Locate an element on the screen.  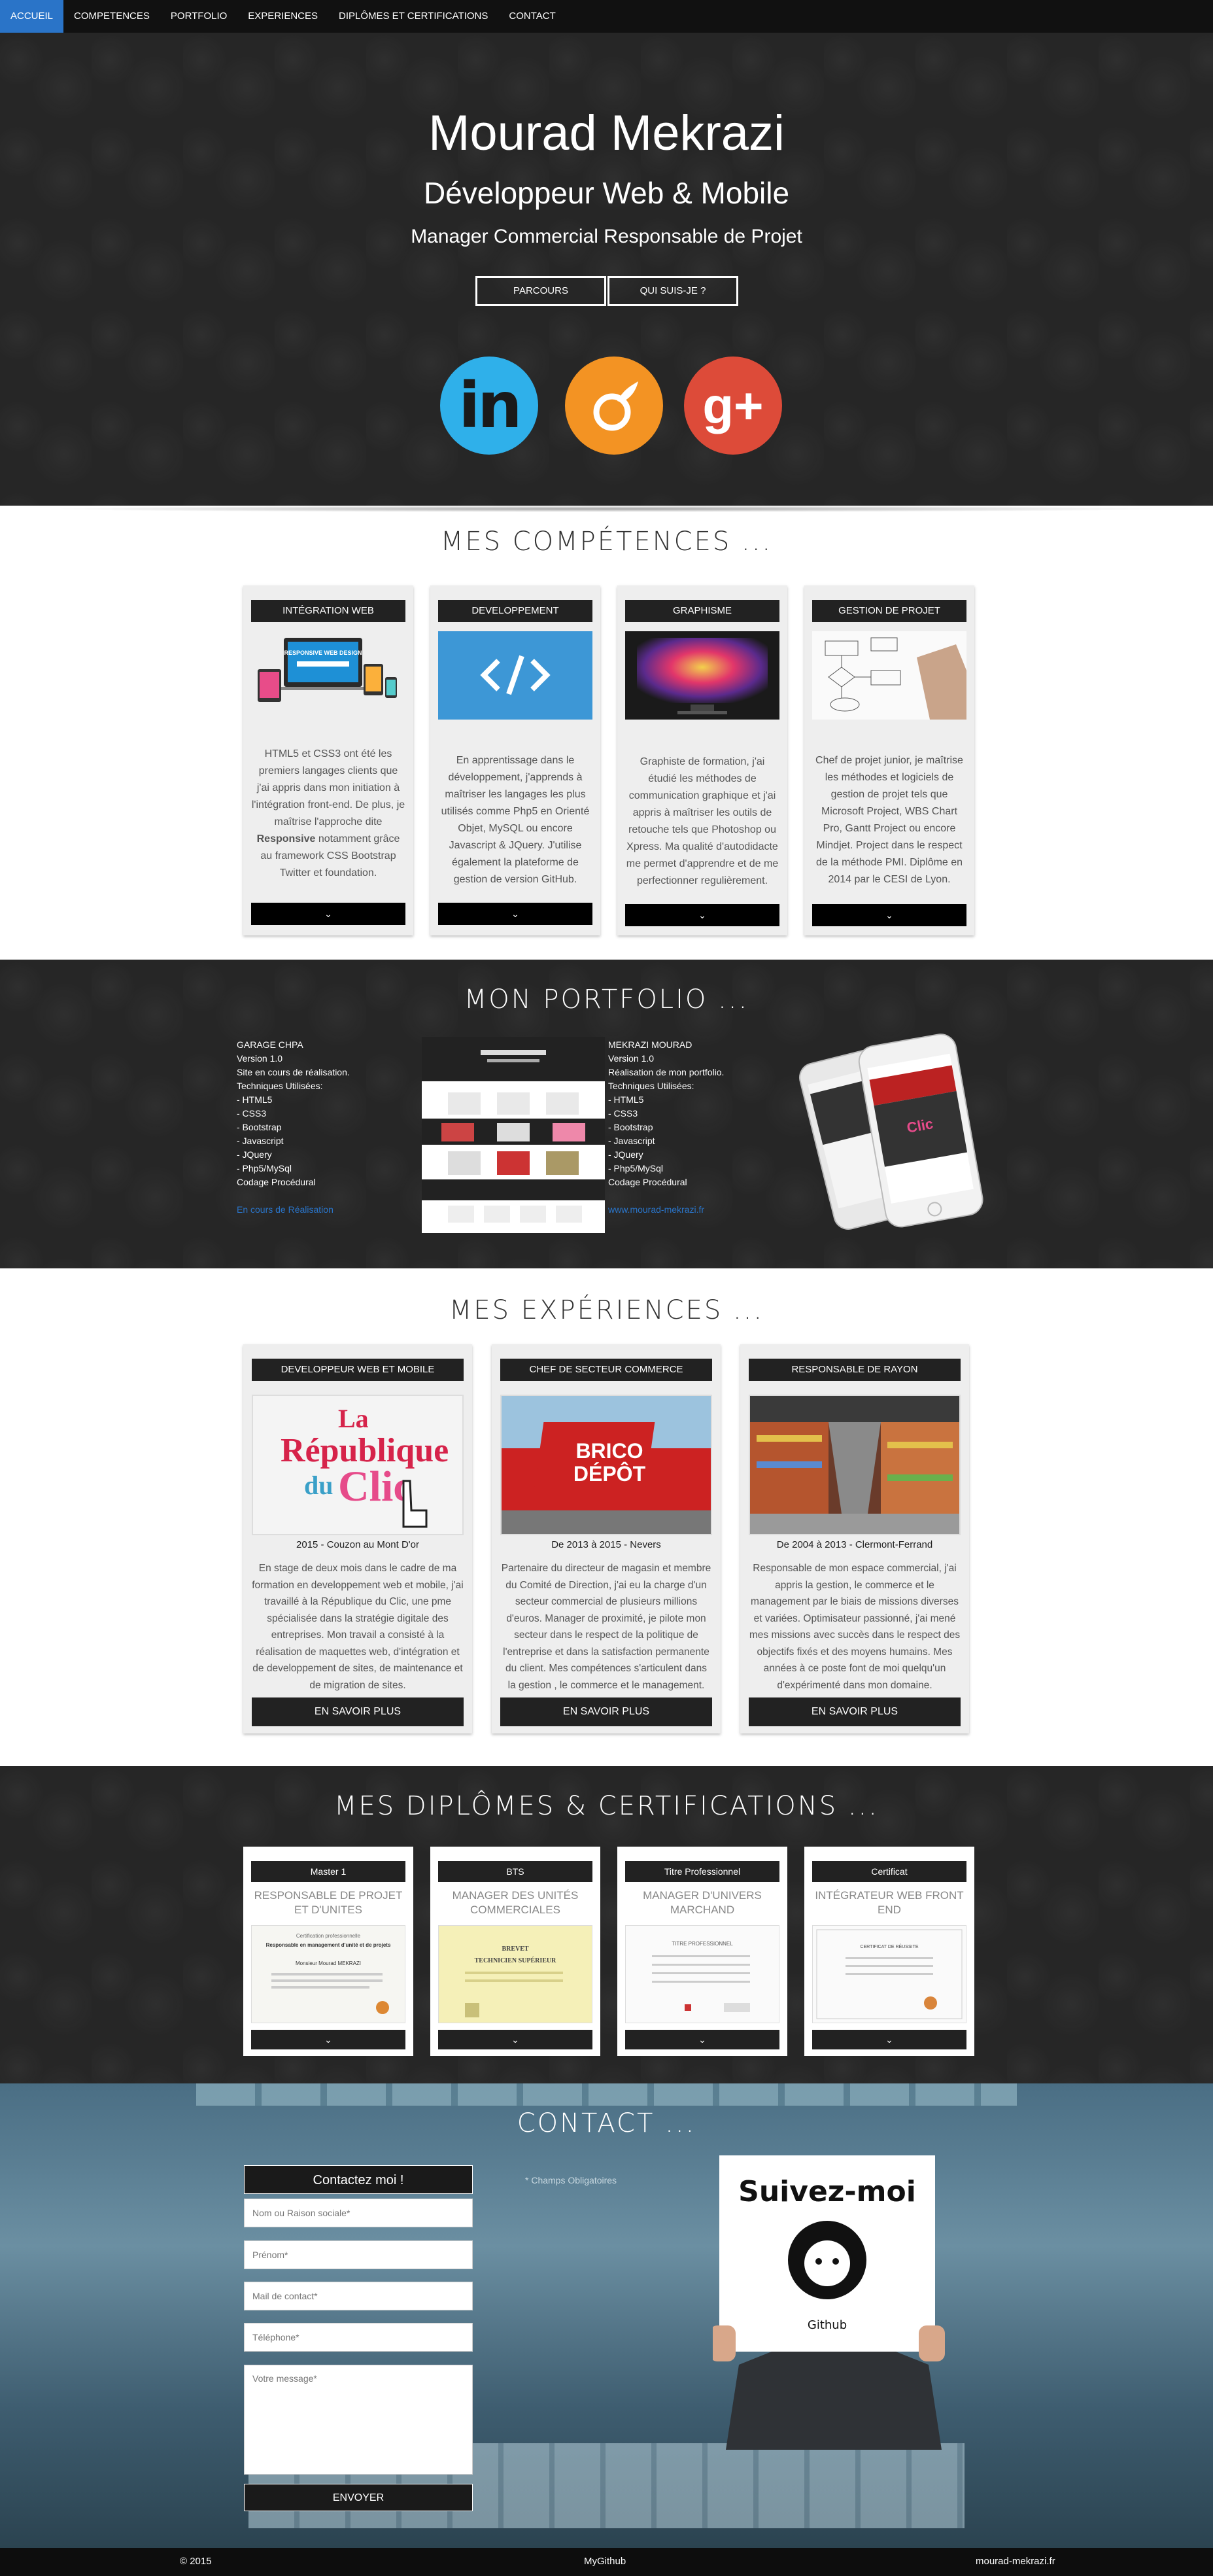
message-field is located at coordinates (359, 2420).